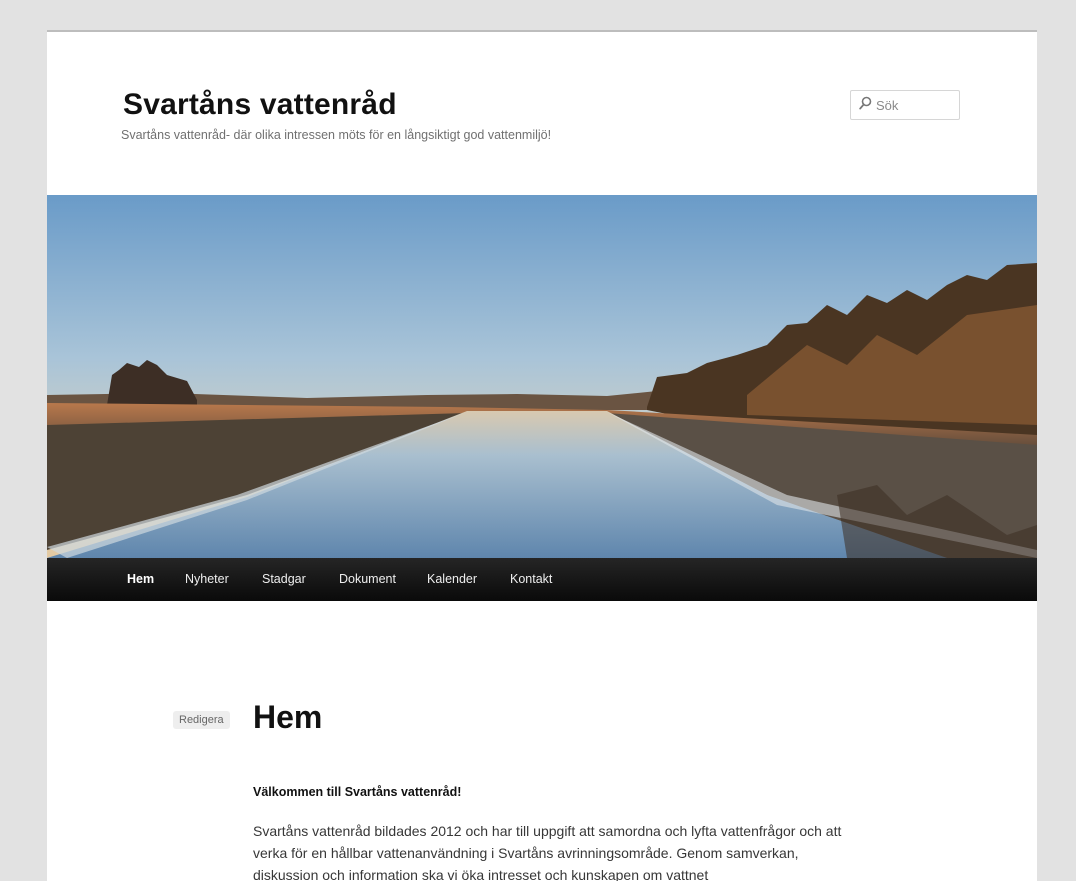 This screenshot has height=881, width=1076. I want to click on edit-link: Redigera, so click(201, 720).